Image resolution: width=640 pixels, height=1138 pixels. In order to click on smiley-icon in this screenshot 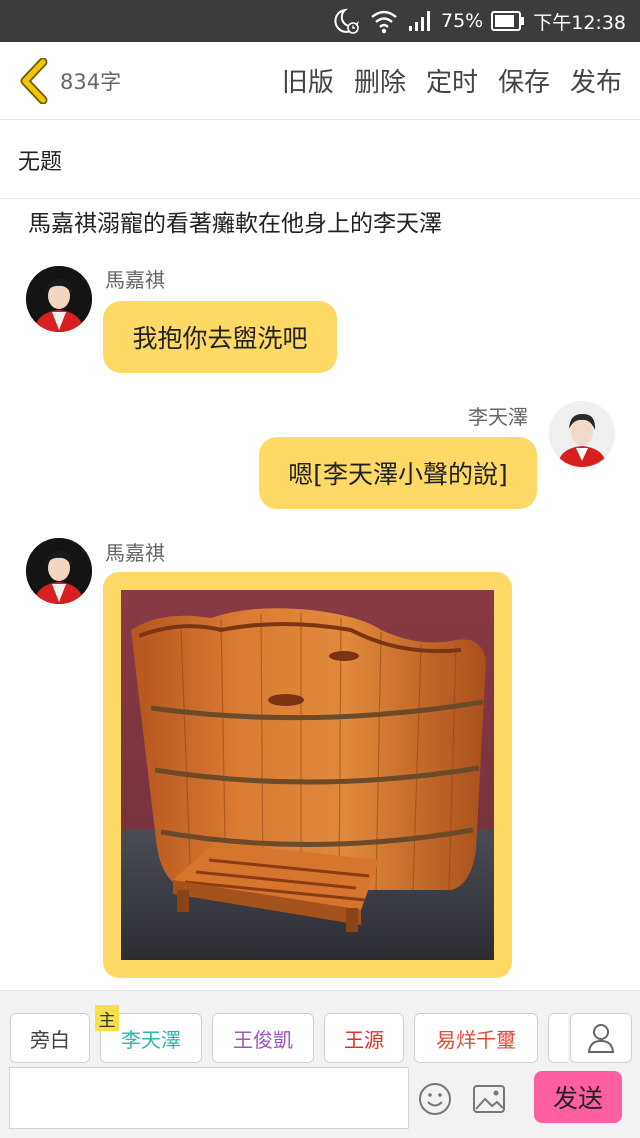, I will do `click(435, 1099)`.